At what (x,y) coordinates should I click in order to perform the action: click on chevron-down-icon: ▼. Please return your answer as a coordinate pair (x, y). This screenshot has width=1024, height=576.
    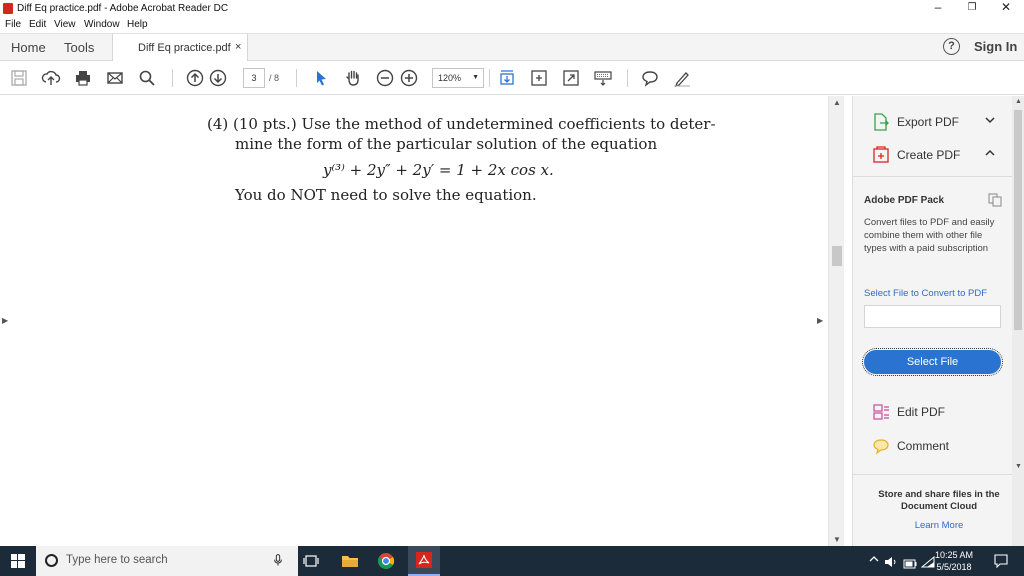
    Looking at the image, I should click on (475, 77).